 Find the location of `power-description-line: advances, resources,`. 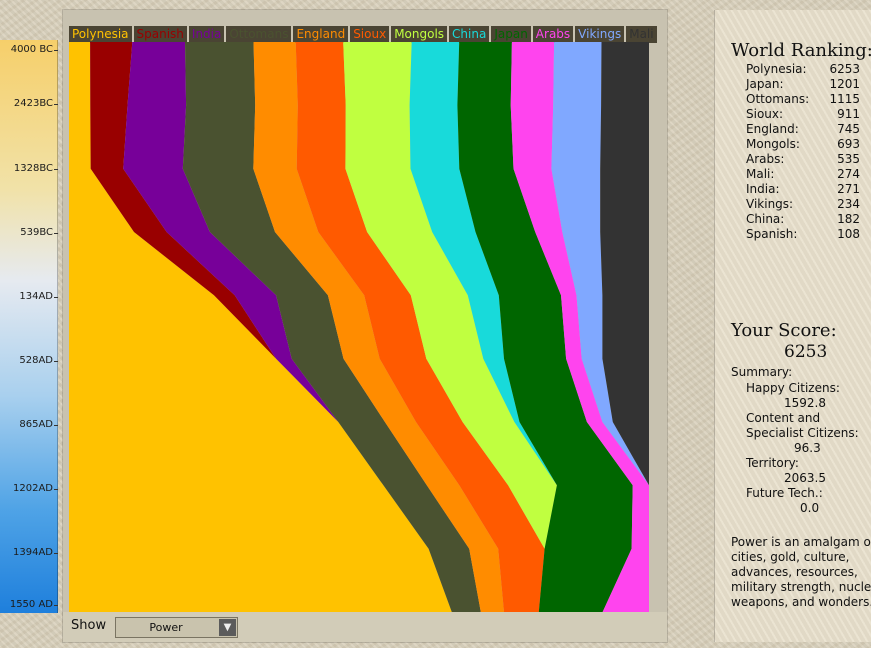

power-description-line: advances, resources, is located at coordinates (794, 572).